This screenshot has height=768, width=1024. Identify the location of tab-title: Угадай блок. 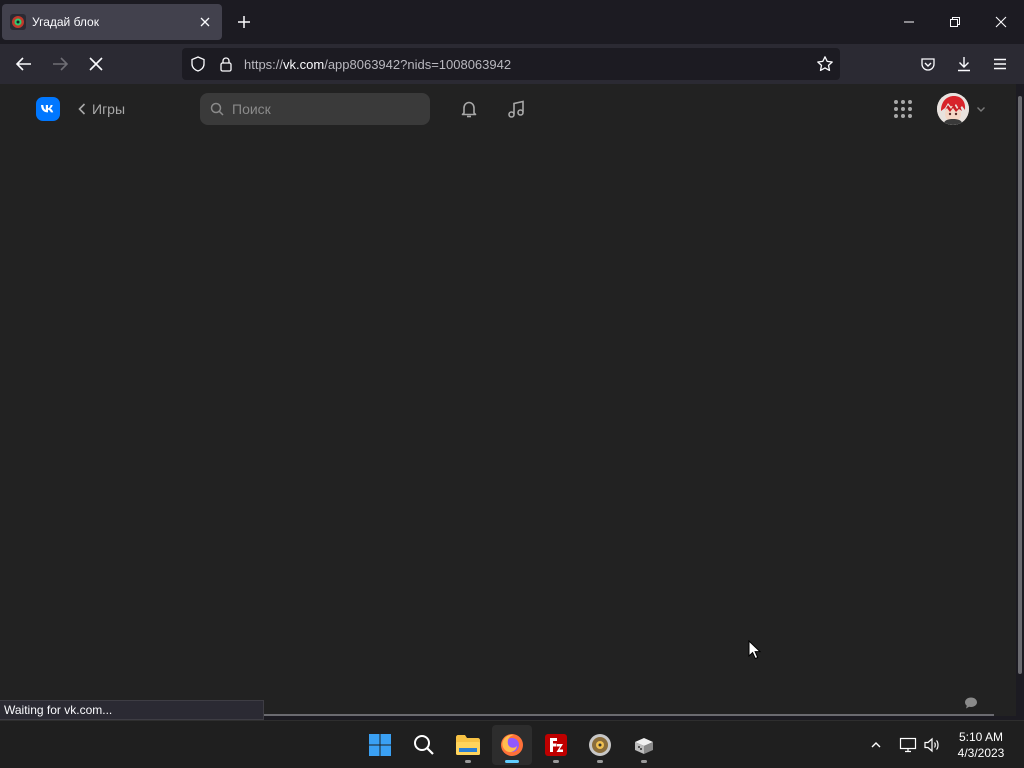
(65, 22).